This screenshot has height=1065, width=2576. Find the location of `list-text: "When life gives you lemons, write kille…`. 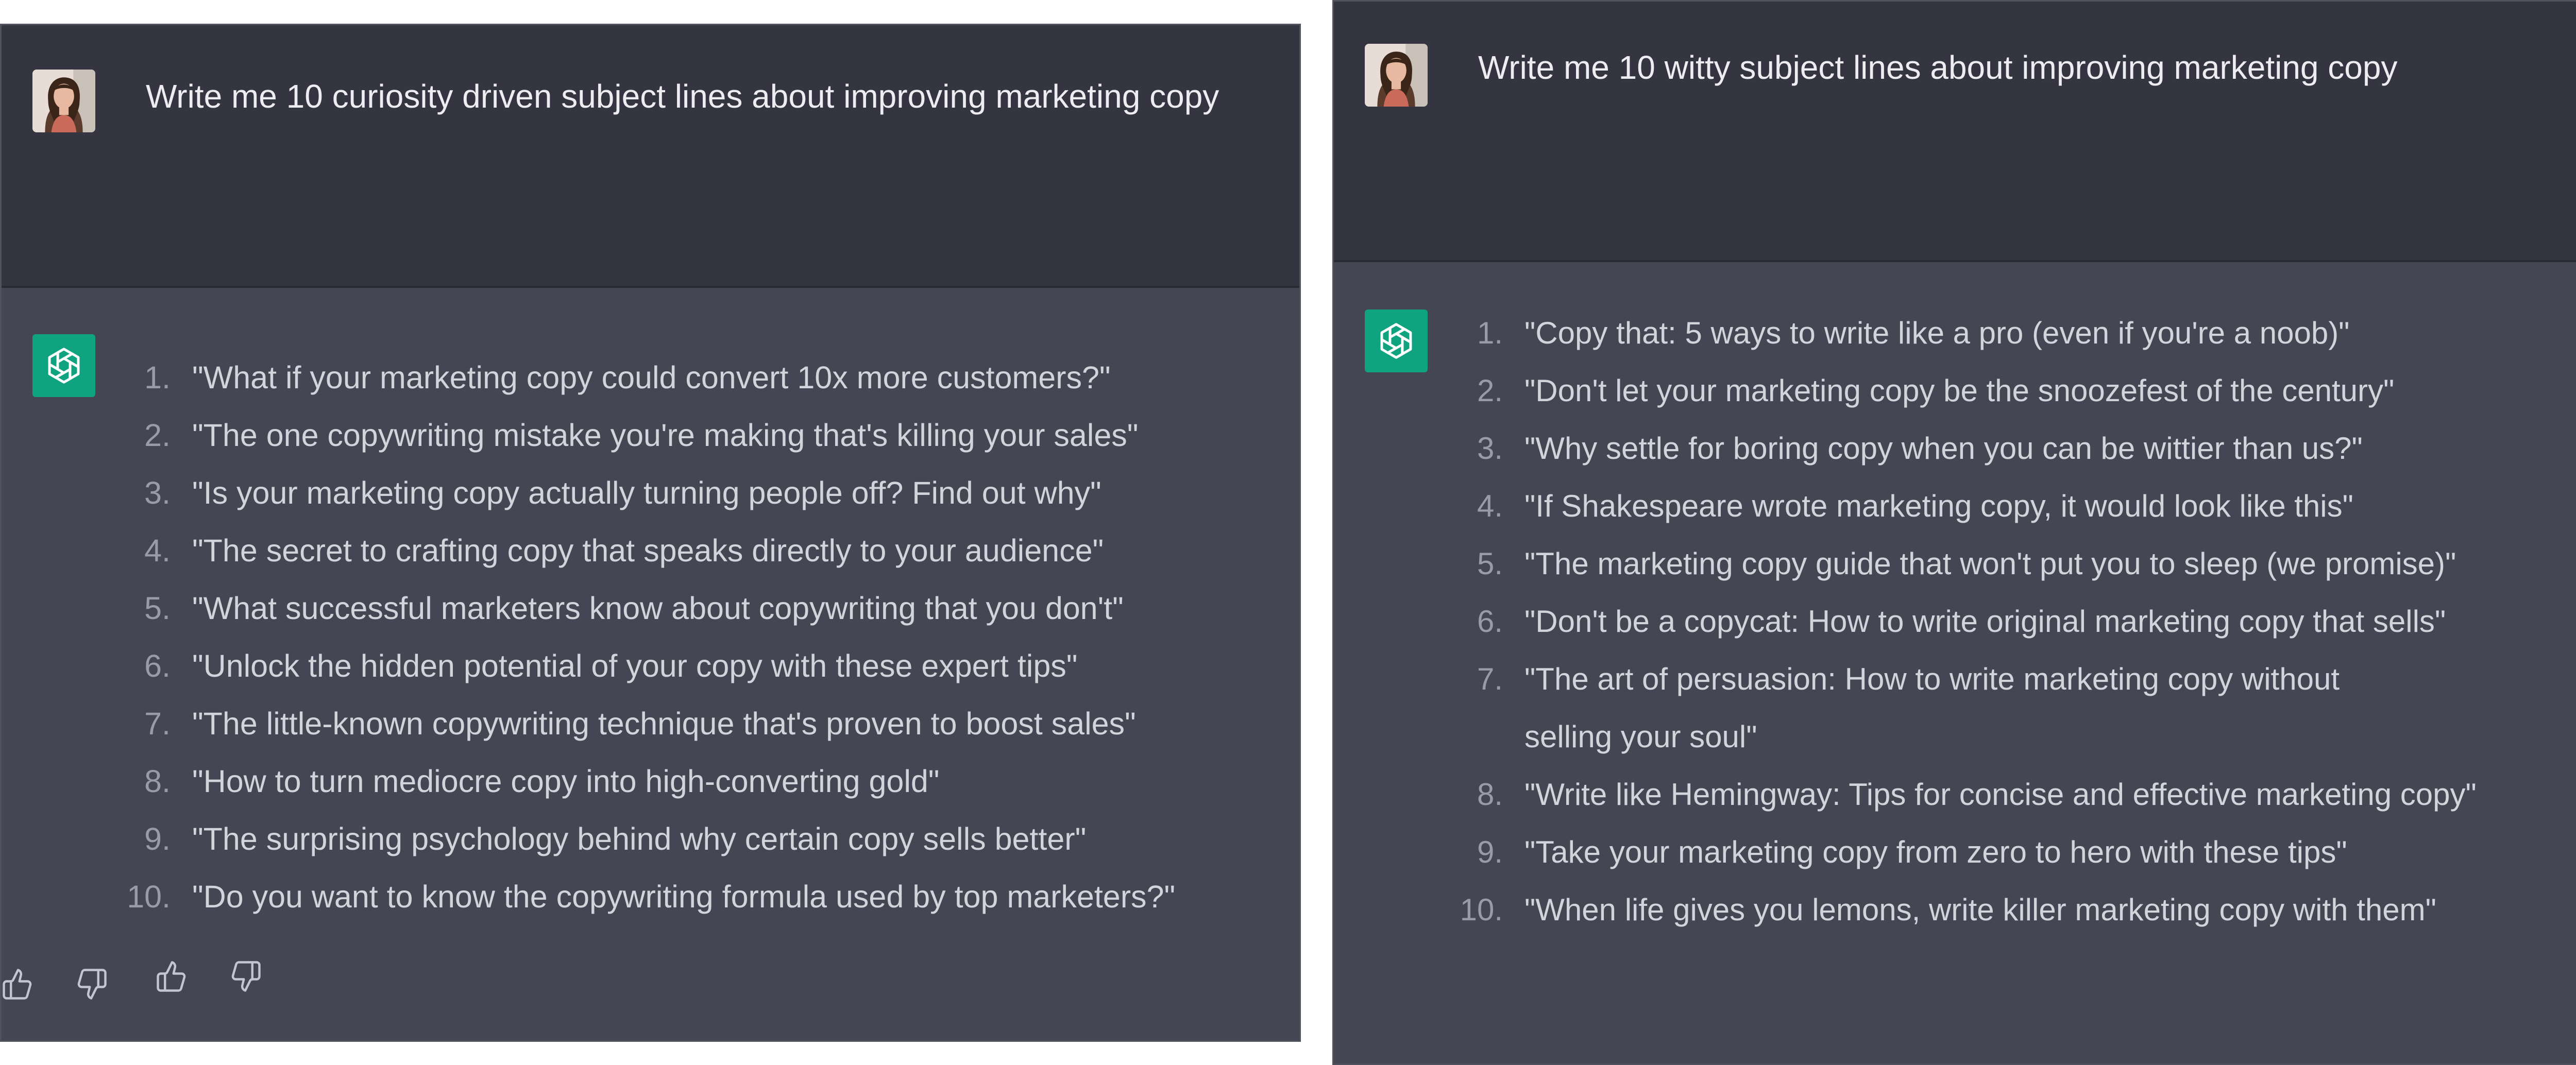

list-text: "When life gives you lemons, write kille… is located at coordinates (1980, 909).